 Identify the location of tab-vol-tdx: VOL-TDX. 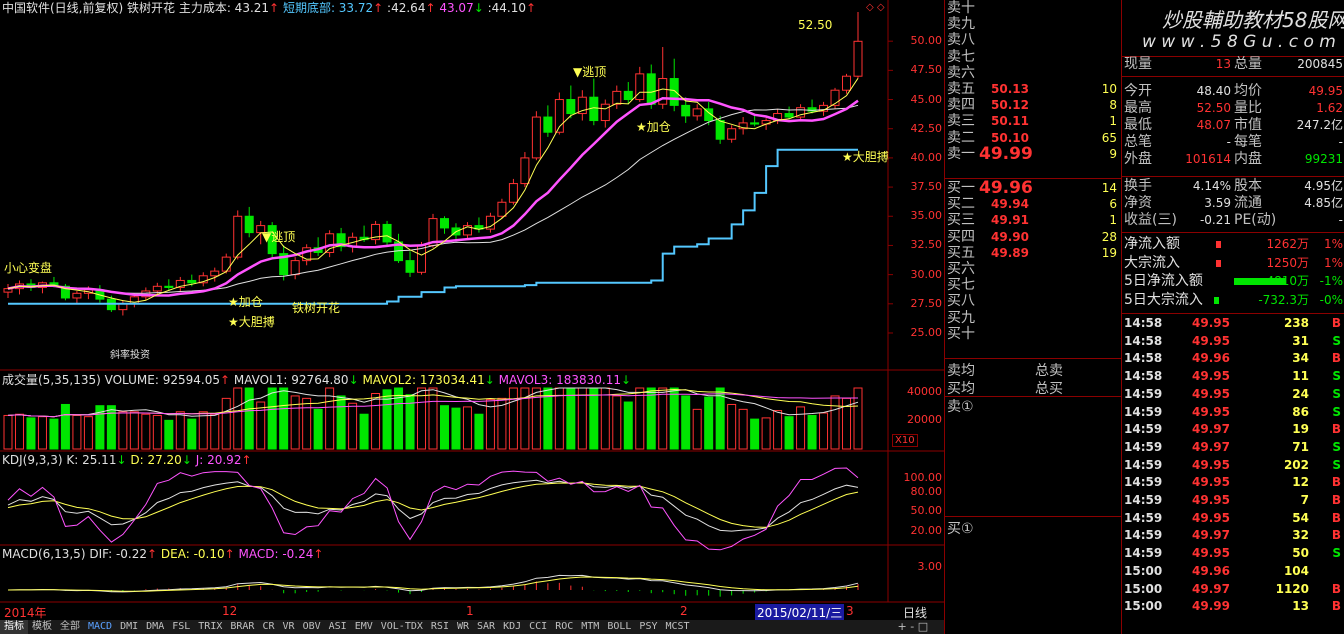
(402, 627).